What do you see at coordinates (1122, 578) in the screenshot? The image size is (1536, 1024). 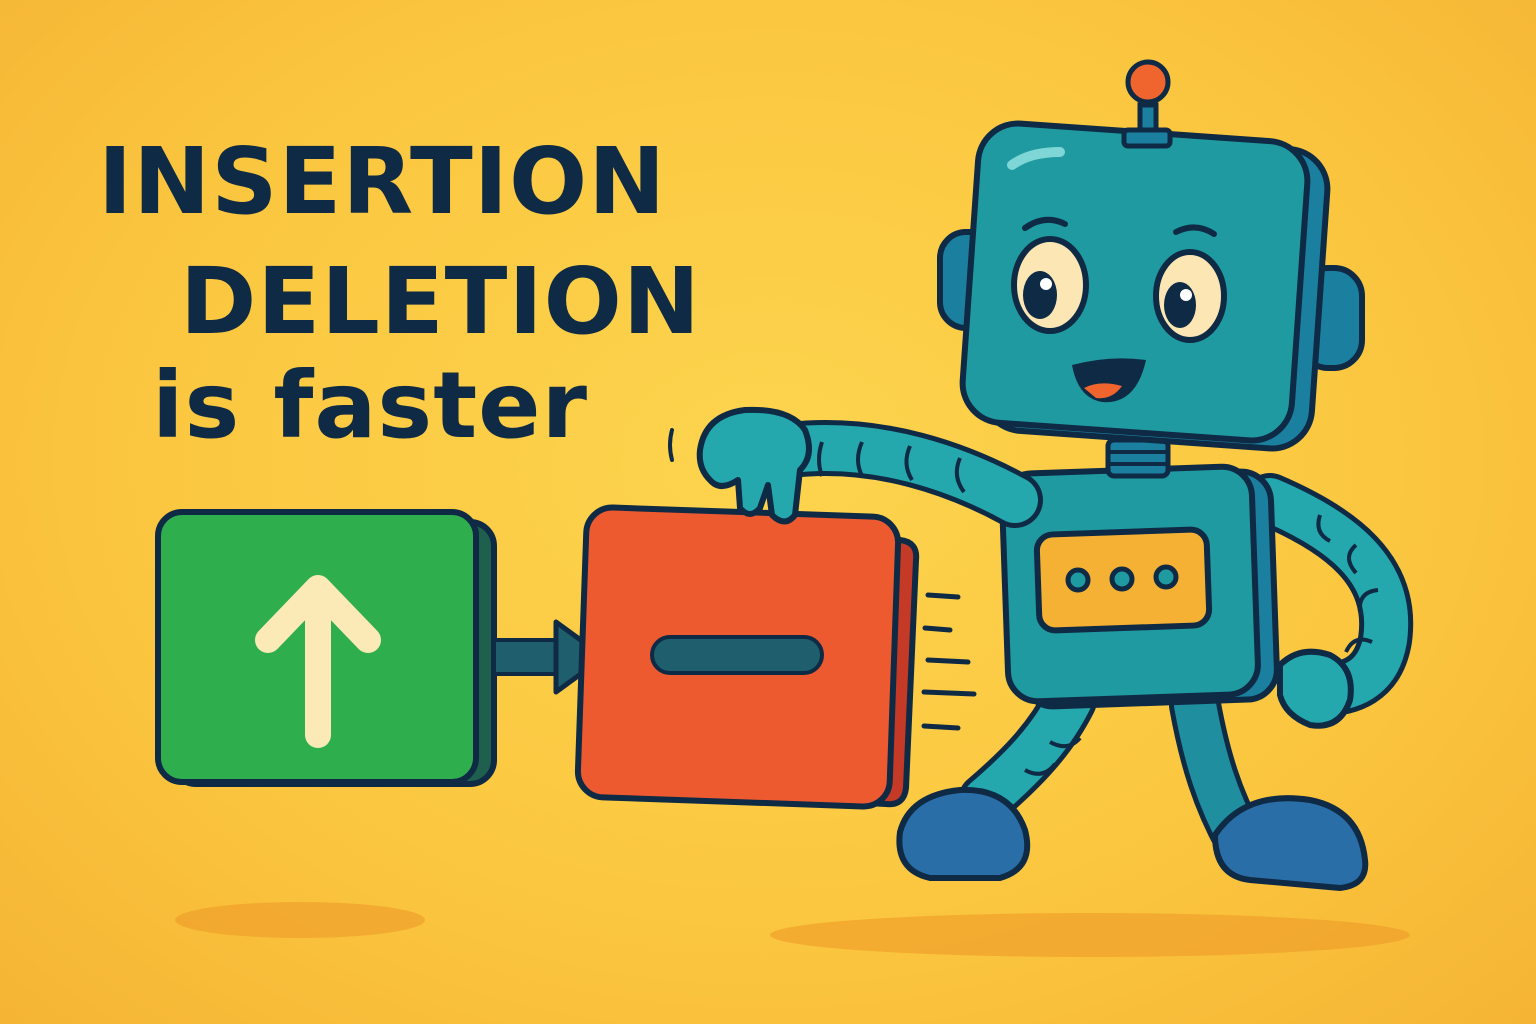 I see `chest-lights` at bounding box center [1122, 578].